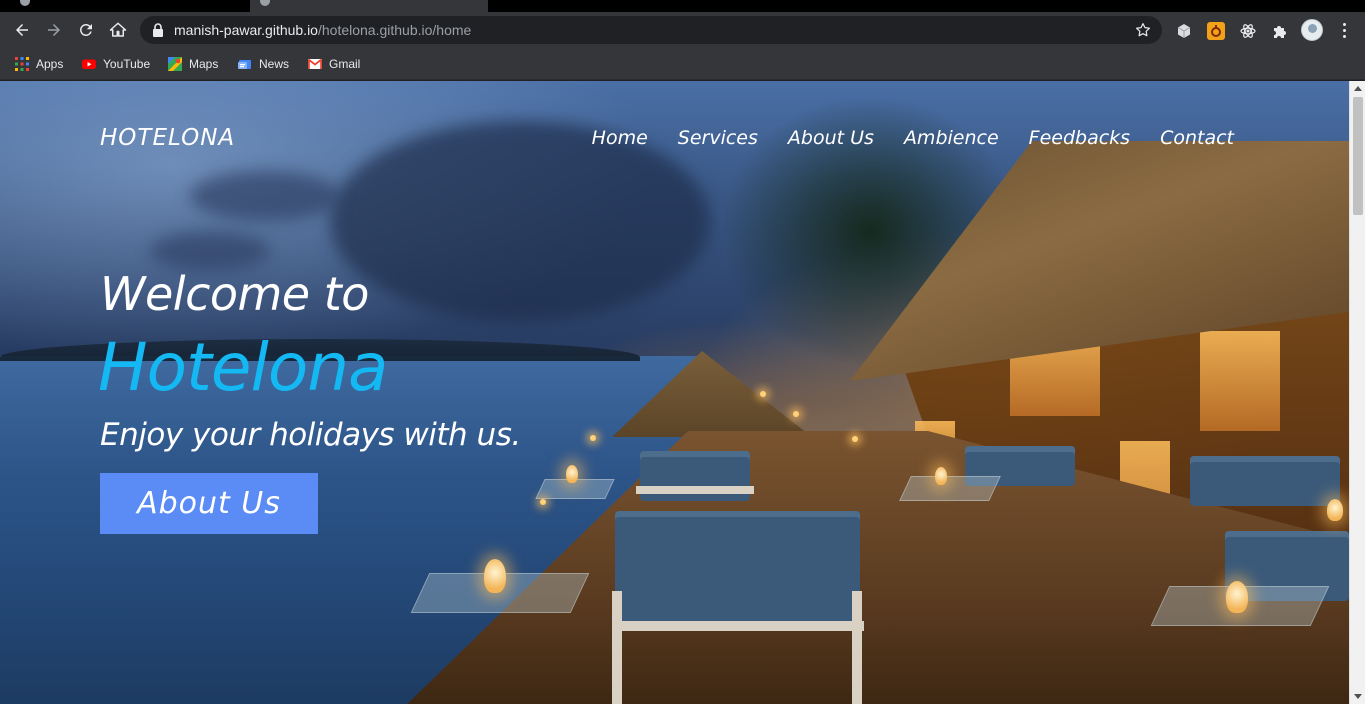 The width and height of the screenshot is (1365, 704). I want to click on lock-icon, so click(158, 30).